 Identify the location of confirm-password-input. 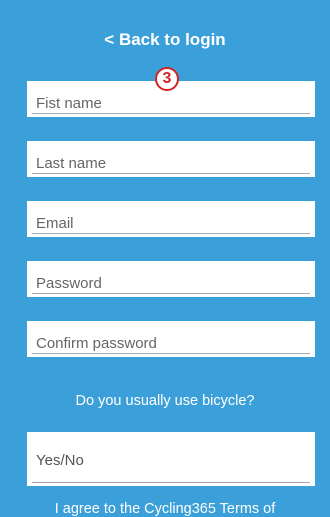
(171, 339).